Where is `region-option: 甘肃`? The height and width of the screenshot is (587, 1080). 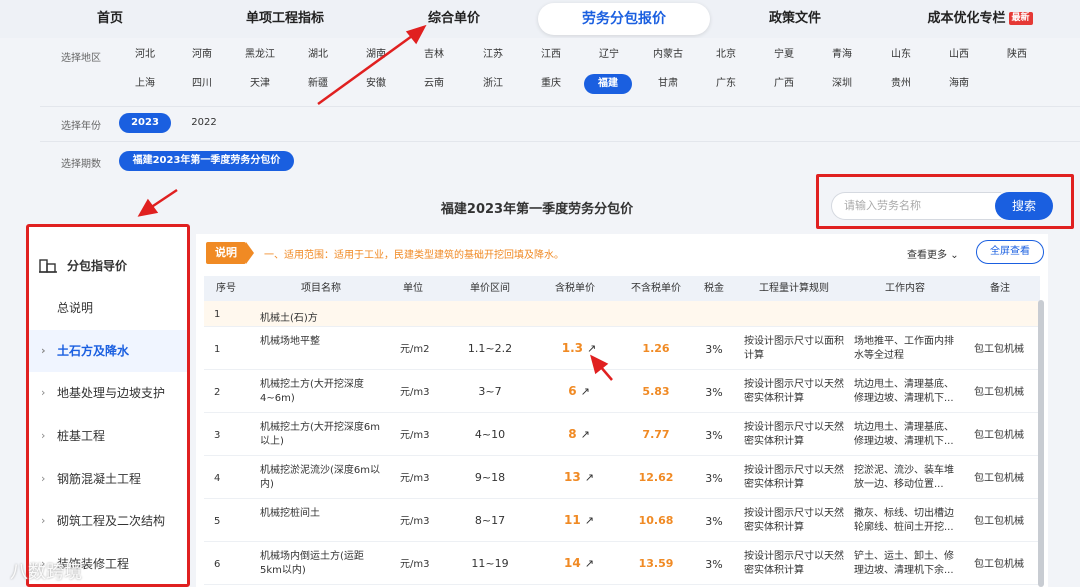
region-option: 甘肃 is located at coordinates (668, 84).